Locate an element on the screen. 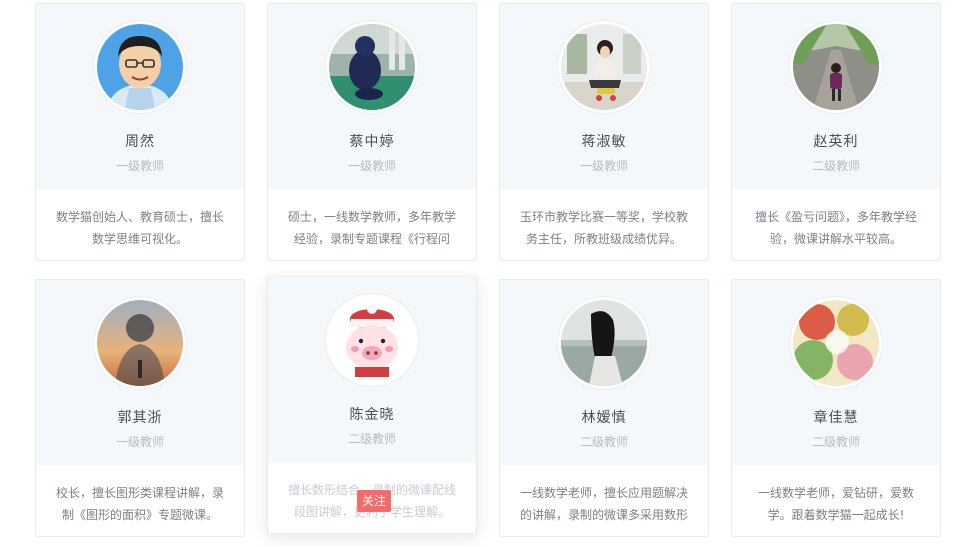 Image resolution: width=956 pixels, height=546 pixels. teacher-description: 一线数学老师，擅长应用题解决的讲解，录制的微课多采用数形 is located at coordinates (603, 504).